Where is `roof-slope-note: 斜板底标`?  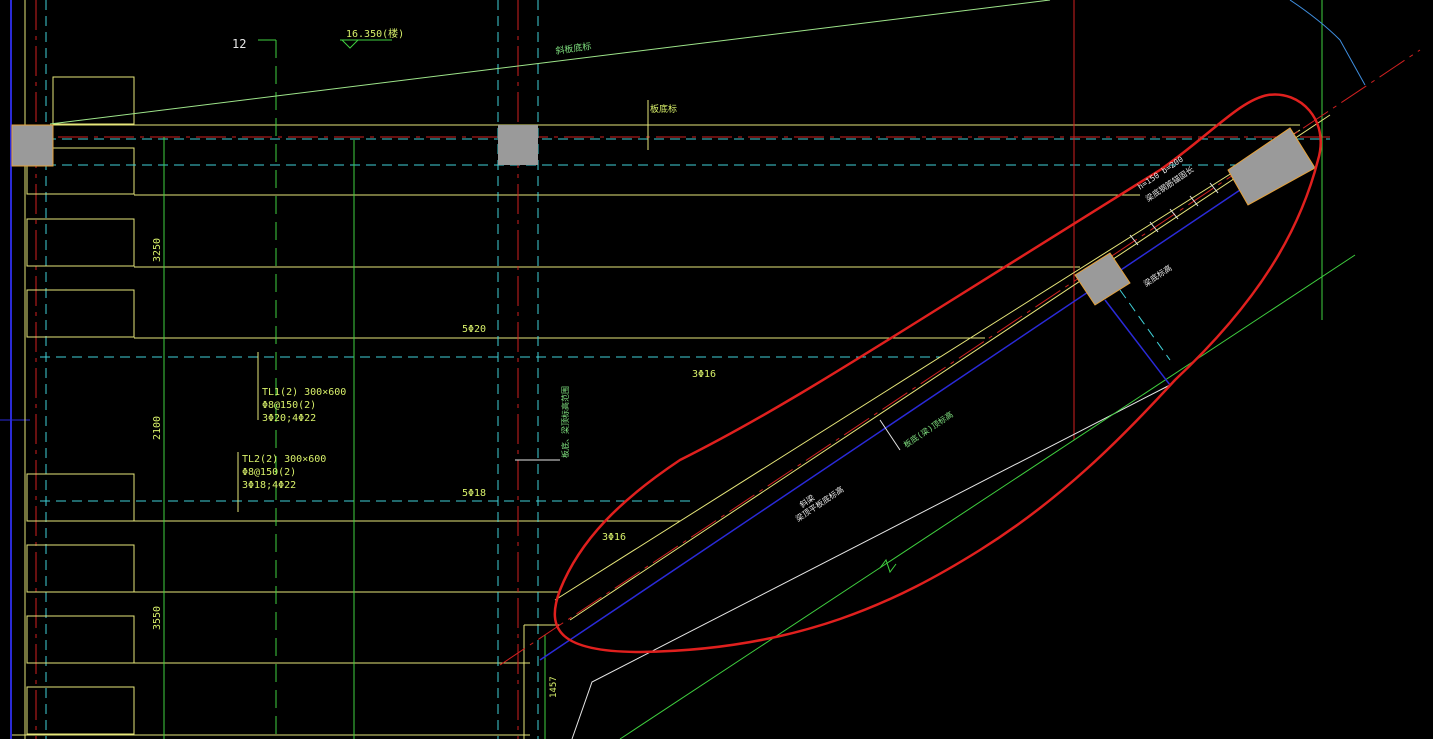
roof-slope-note: 斜板底标 is located at coordinates (573, 48).